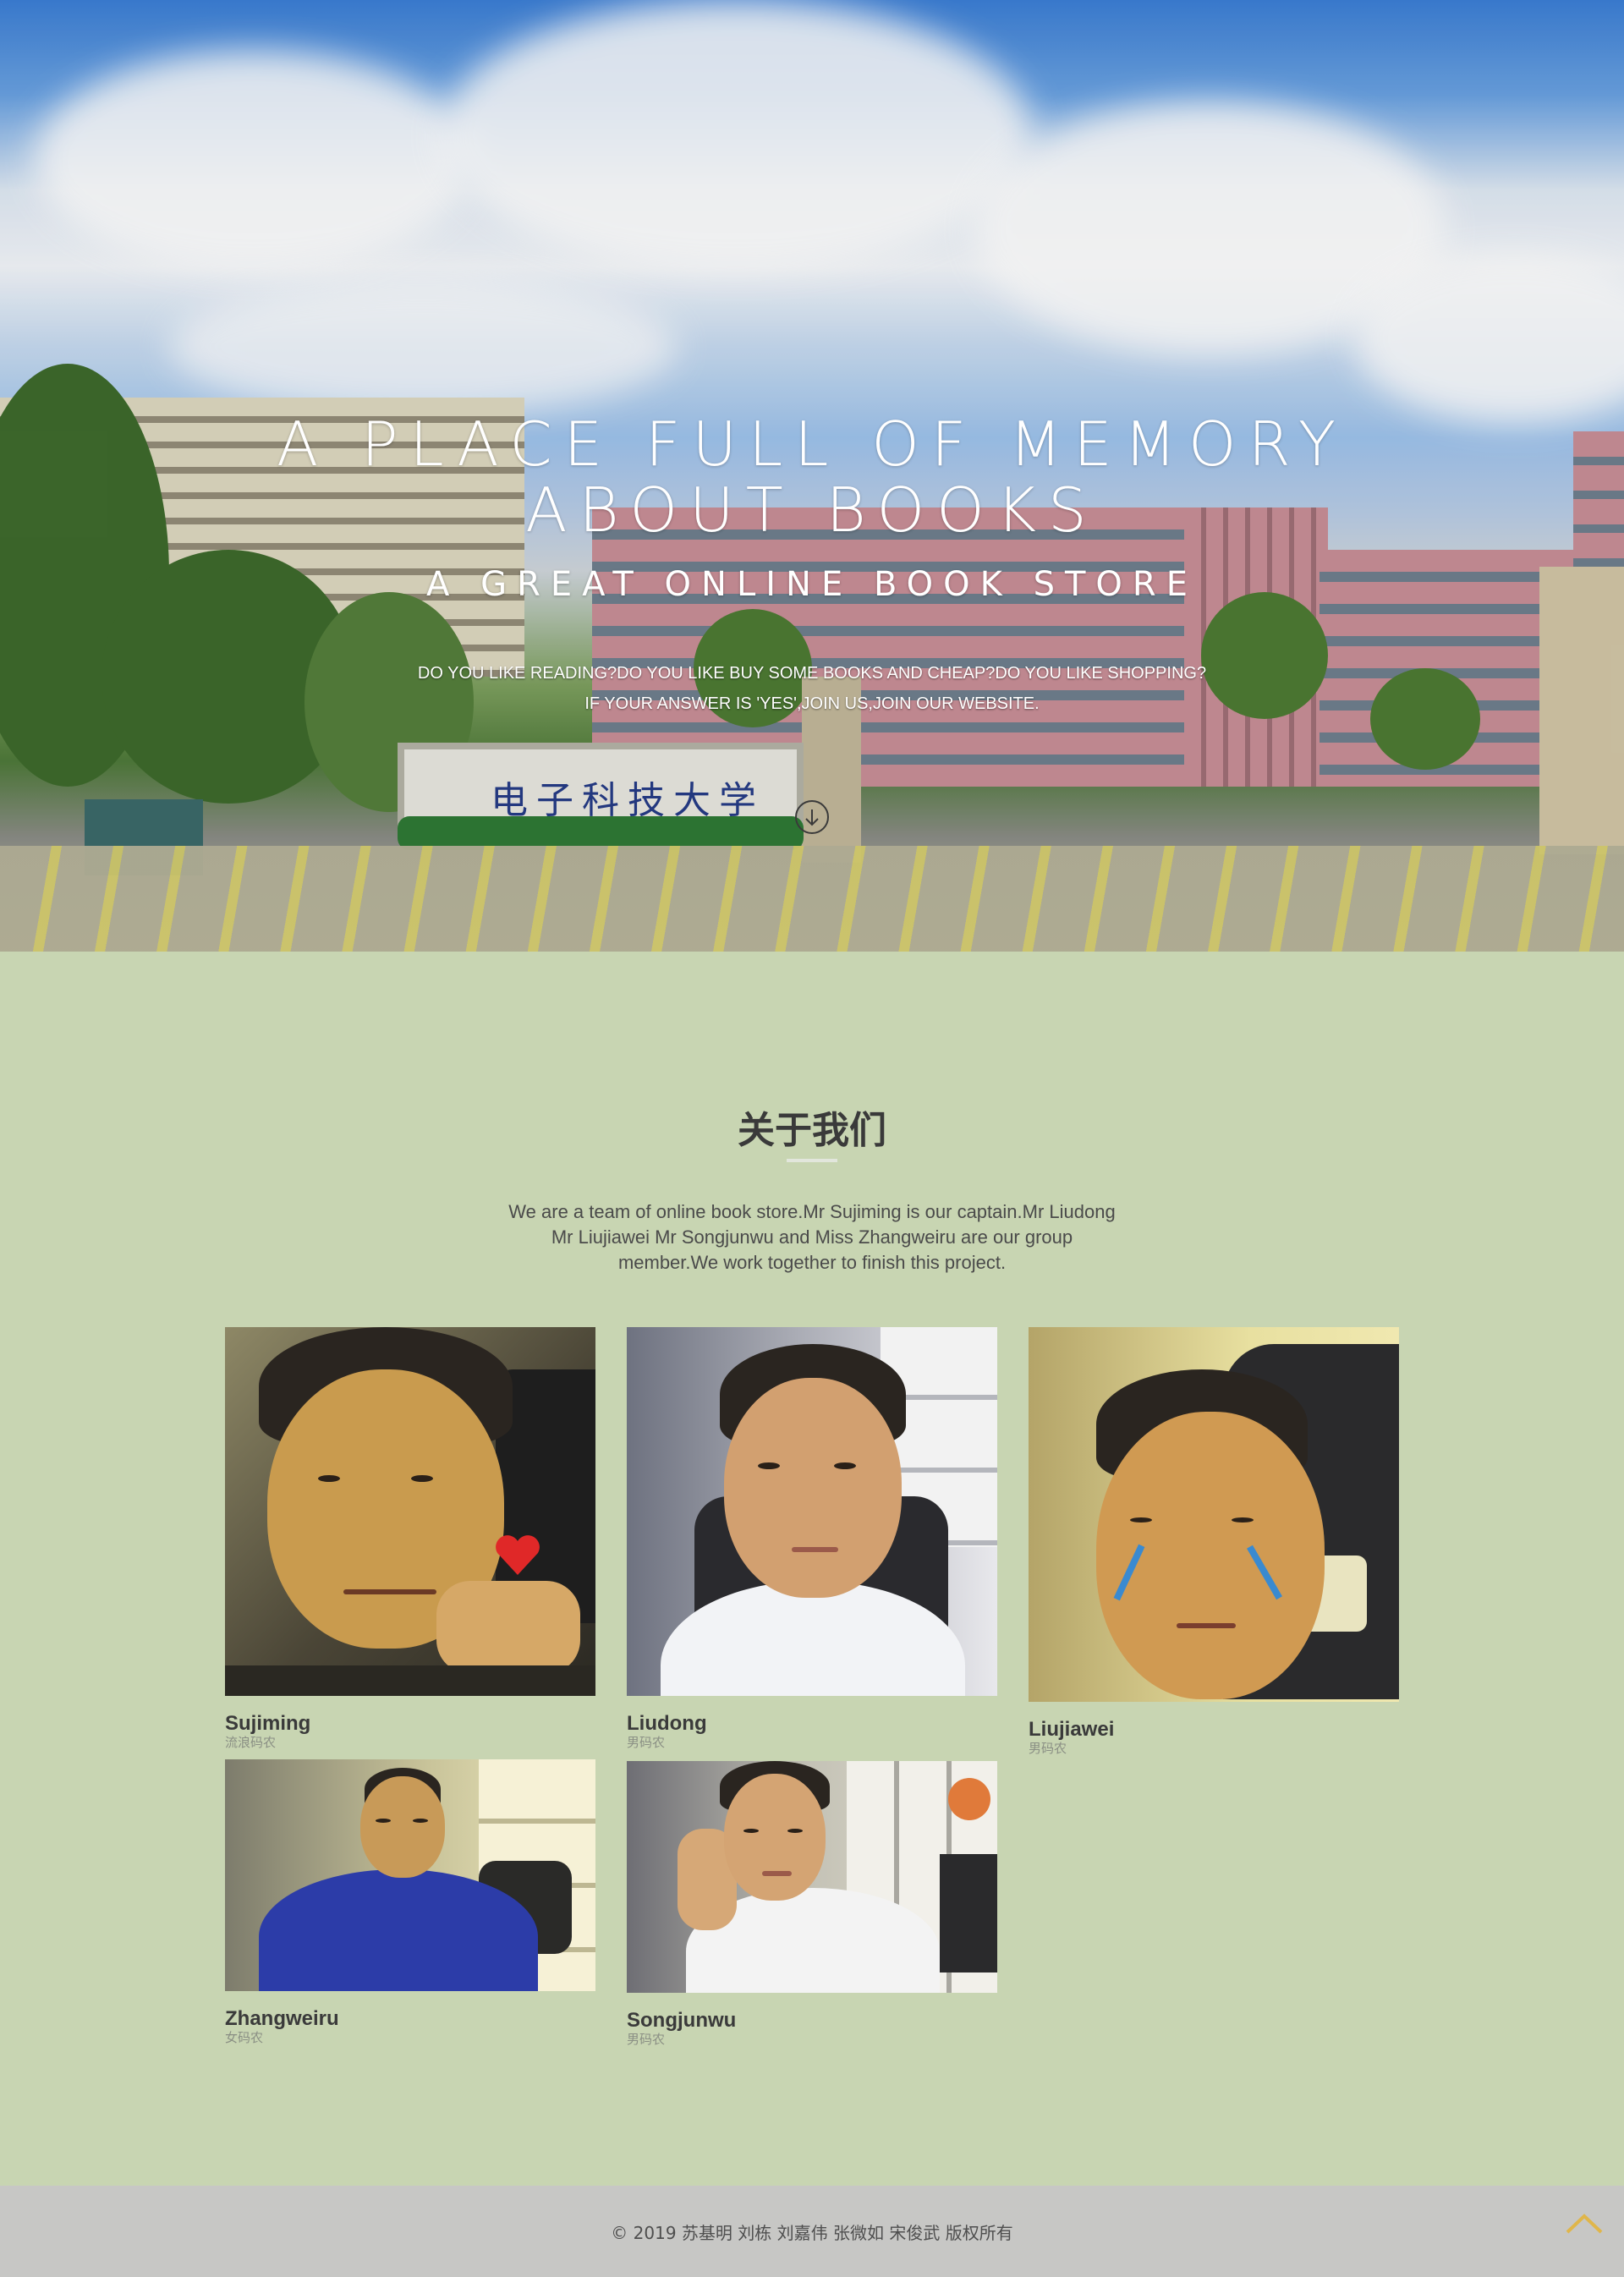 The width and height of the screenshot is (1624, 2277). I want to click on title-underline, so click(812, 1160).